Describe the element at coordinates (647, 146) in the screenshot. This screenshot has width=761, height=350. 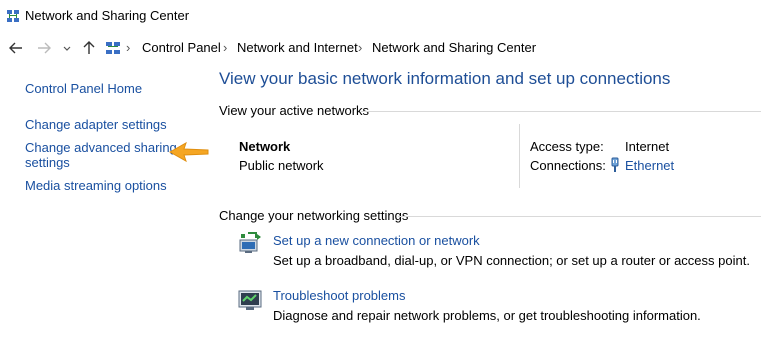
I see `access-type-value: Internet` at that location.